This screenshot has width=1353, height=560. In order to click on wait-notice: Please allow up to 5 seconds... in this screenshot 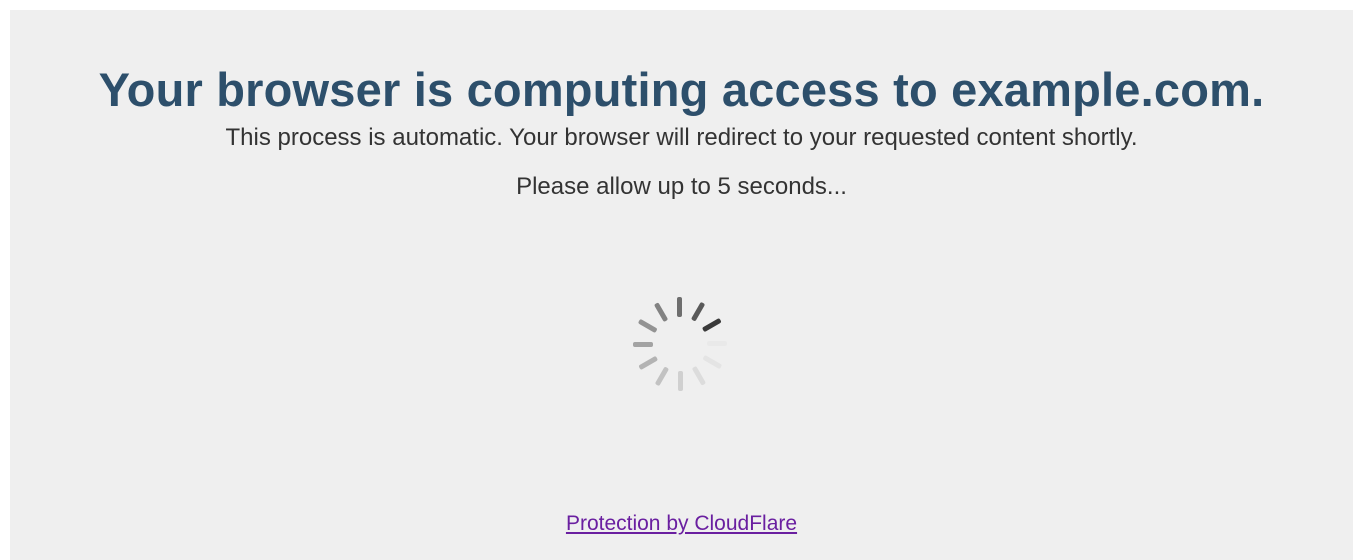, I will do `click(681, 186)`.